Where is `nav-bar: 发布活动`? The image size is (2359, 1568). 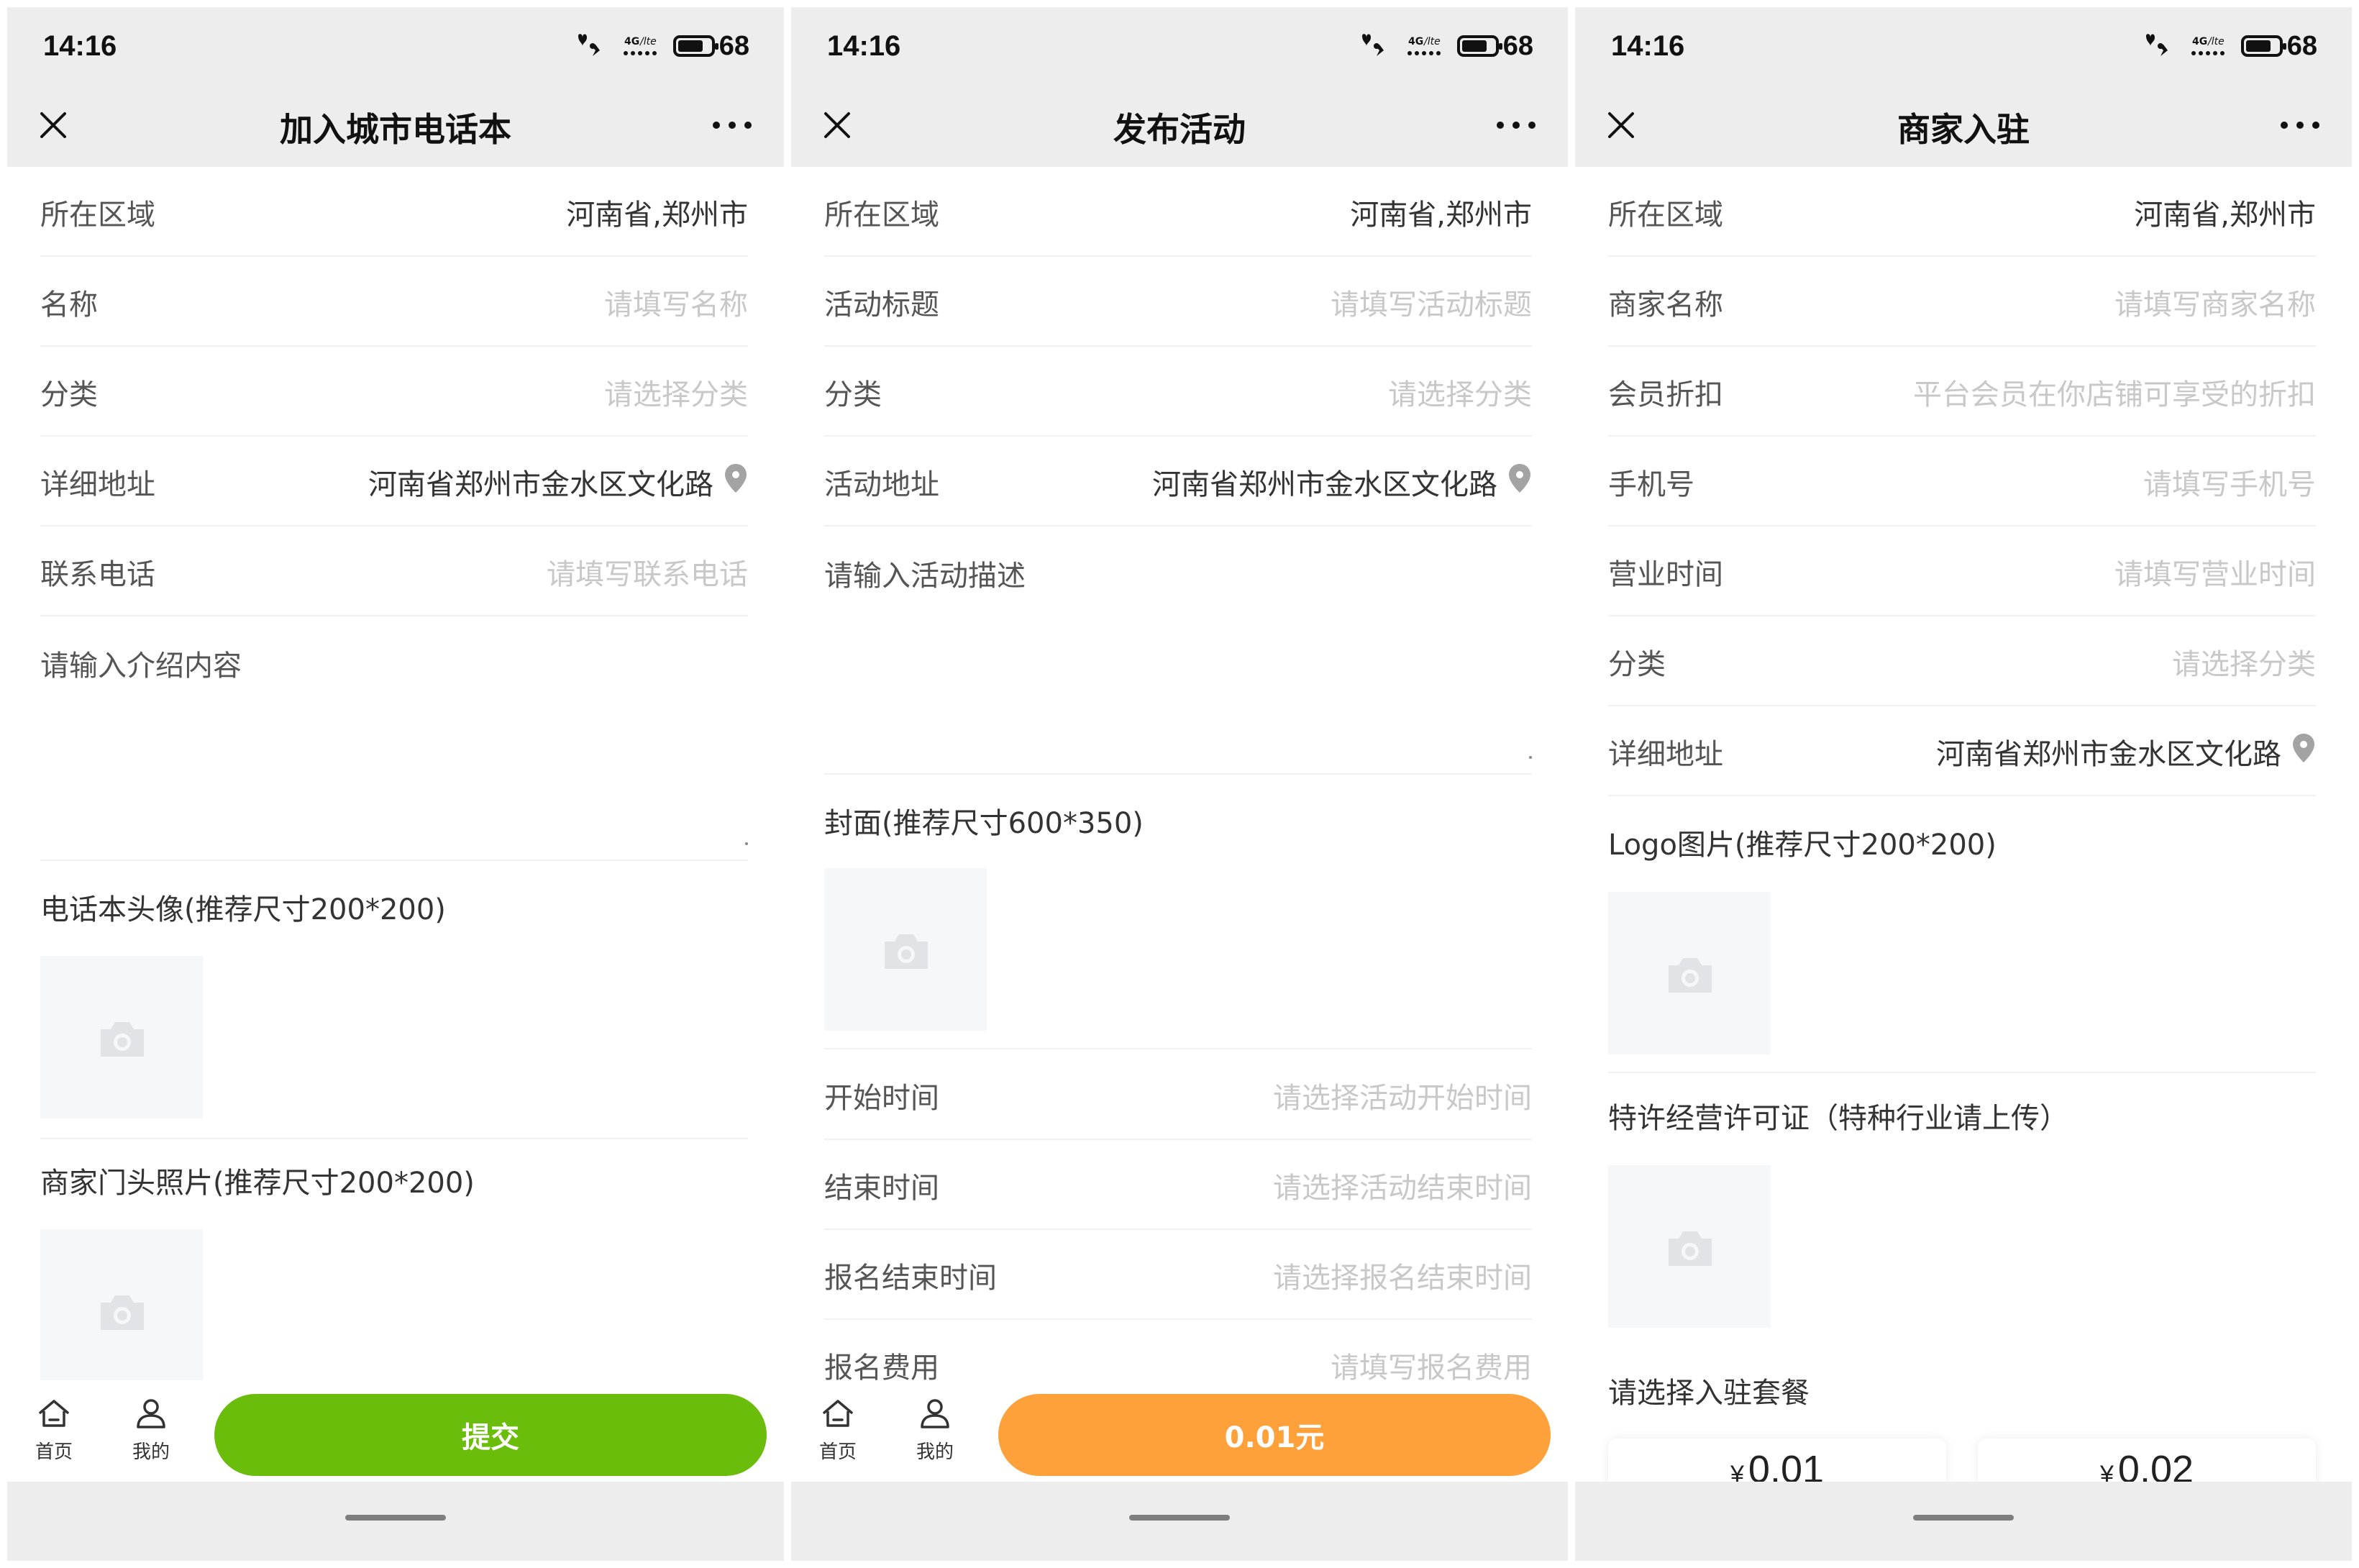 nav-bar: 发布活动 is located at coordinates (1179, 126).